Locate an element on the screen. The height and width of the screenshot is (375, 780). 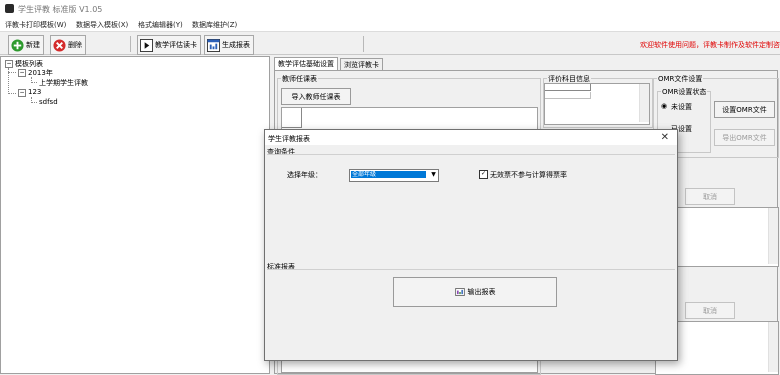
teacher-grid-bottom is located at coordinates (409, 366).